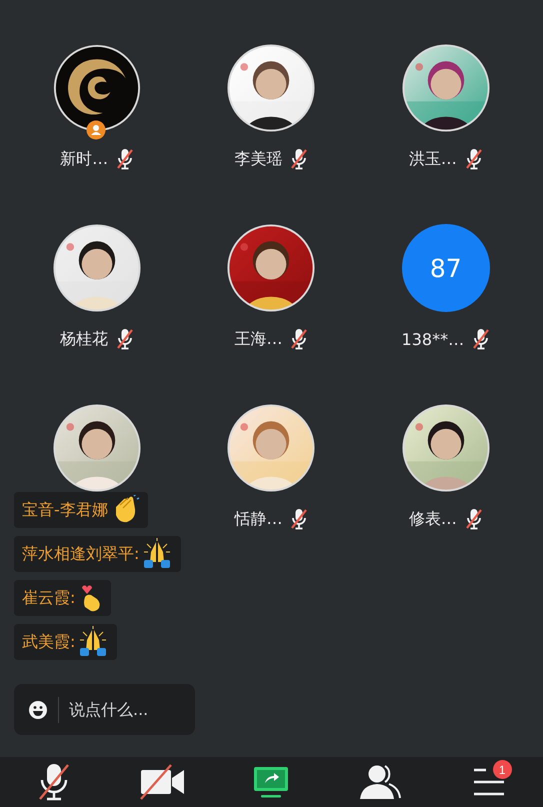 Image resolution: width=543 pixels, height=807 pixels. What do you see at coordinates (49, 598) in the screenshot?
I see `chat-text: 崔云霞:` at bounding box center [49, 598].